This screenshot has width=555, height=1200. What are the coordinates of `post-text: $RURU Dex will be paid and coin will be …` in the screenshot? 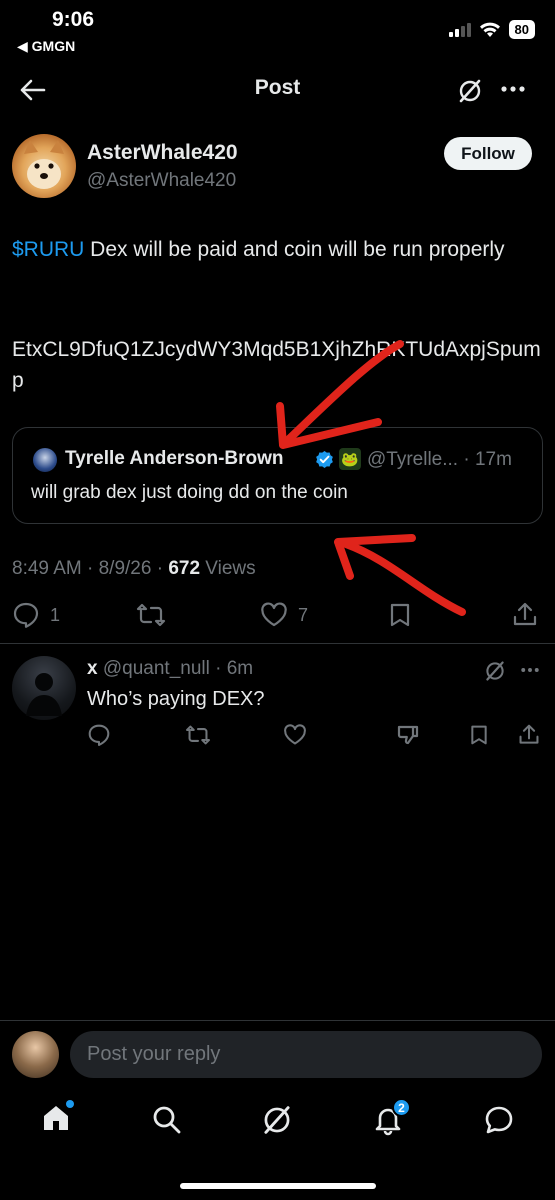 It's located at (279, 249).